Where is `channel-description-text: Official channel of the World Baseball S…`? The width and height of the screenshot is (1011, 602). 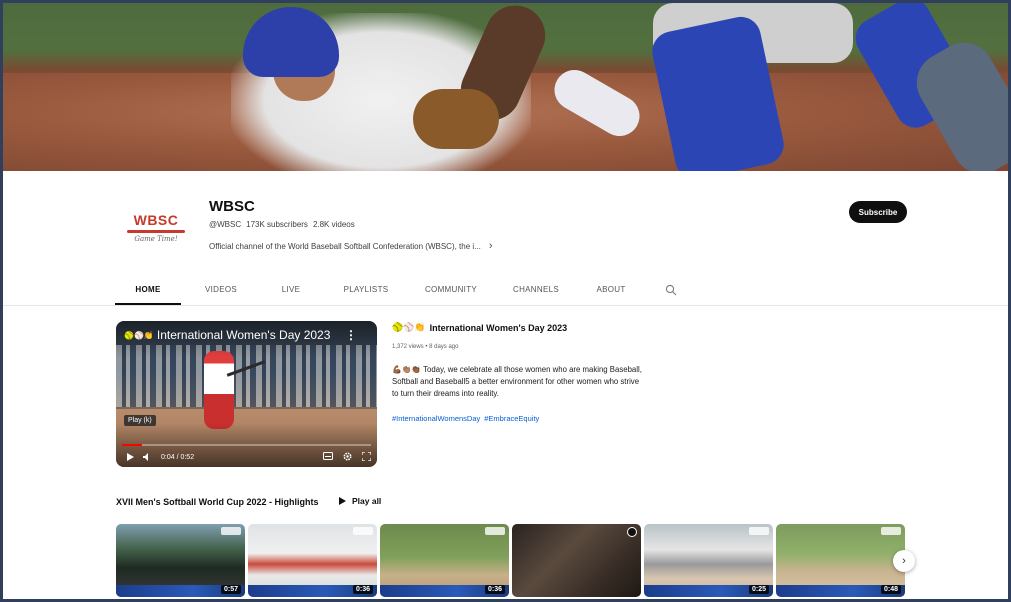 channel-description-text: Official channel of the World Baseball S… is located at coordinates (345, 246).